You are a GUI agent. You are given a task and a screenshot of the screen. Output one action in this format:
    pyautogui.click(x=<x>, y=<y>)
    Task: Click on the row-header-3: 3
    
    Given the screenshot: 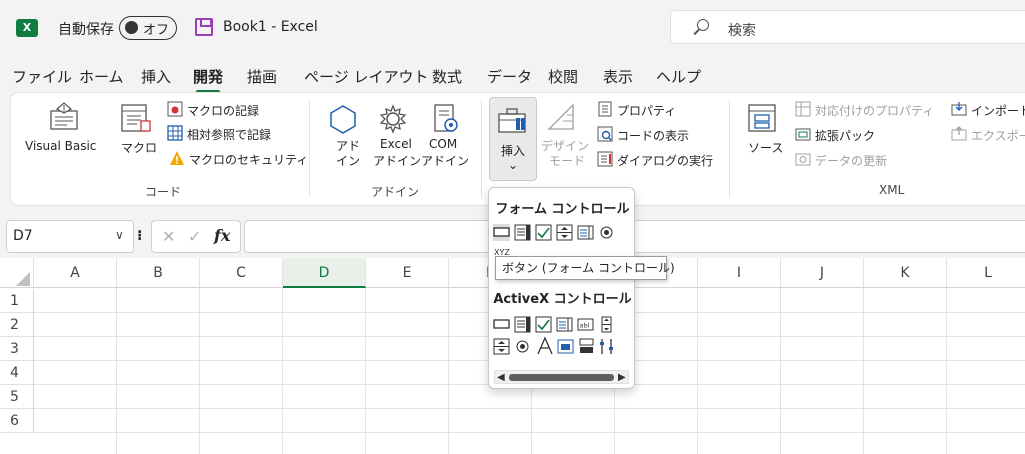 What is the action you would take?
    pyautogui.click(x=17, y=349)
    